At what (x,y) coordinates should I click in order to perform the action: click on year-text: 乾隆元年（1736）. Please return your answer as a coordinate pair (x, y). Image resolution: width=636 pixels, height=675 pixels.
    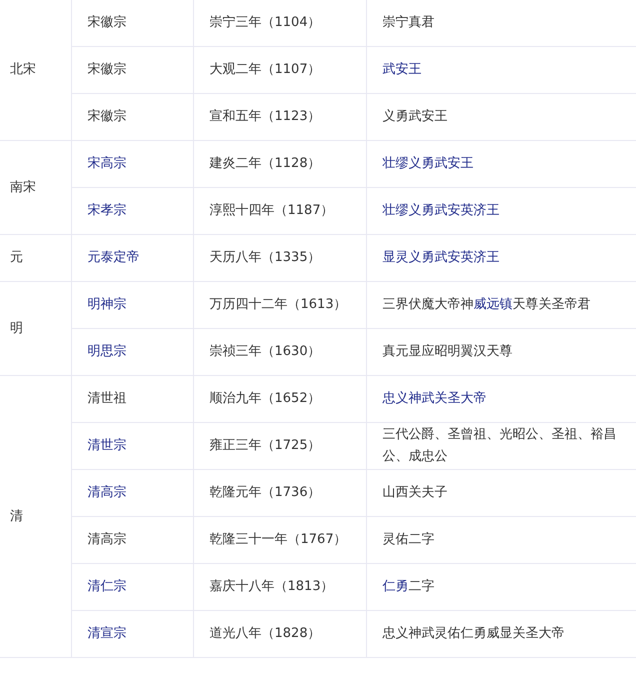
    Looking at the image, I should click on (265, 492).